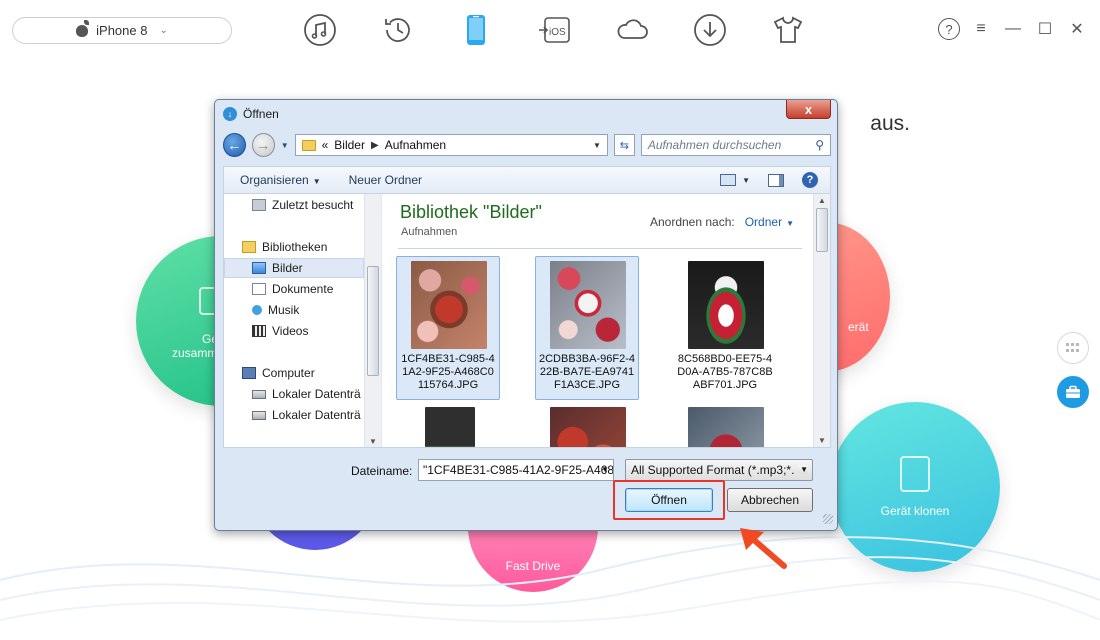 The image size is (1100, 640). I want to click on apple-icon, so click(83, 28).